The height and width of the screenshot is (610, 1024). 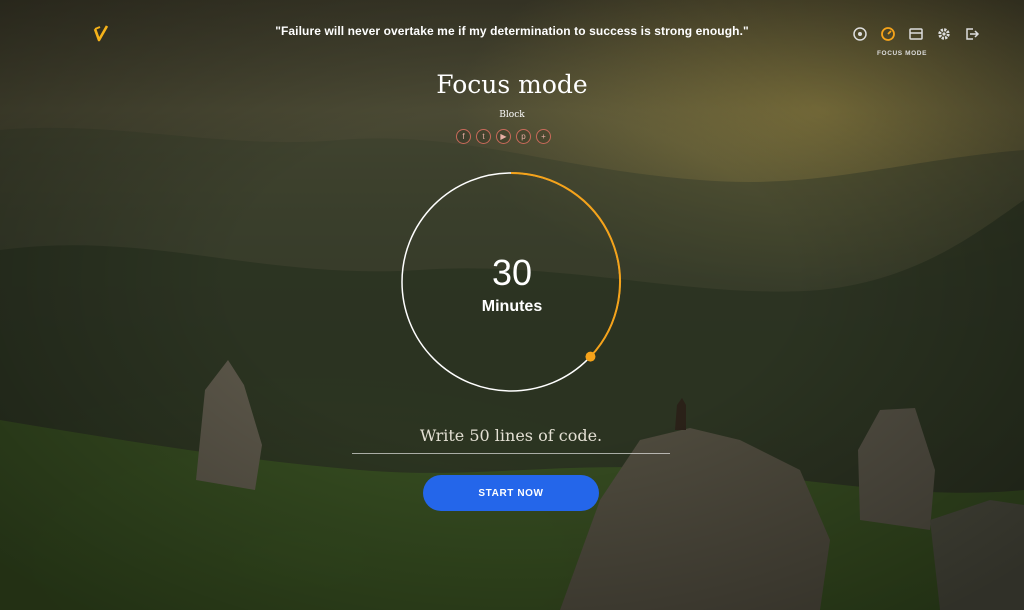 I want to click on logout-icon, so click(x=972, y=34).